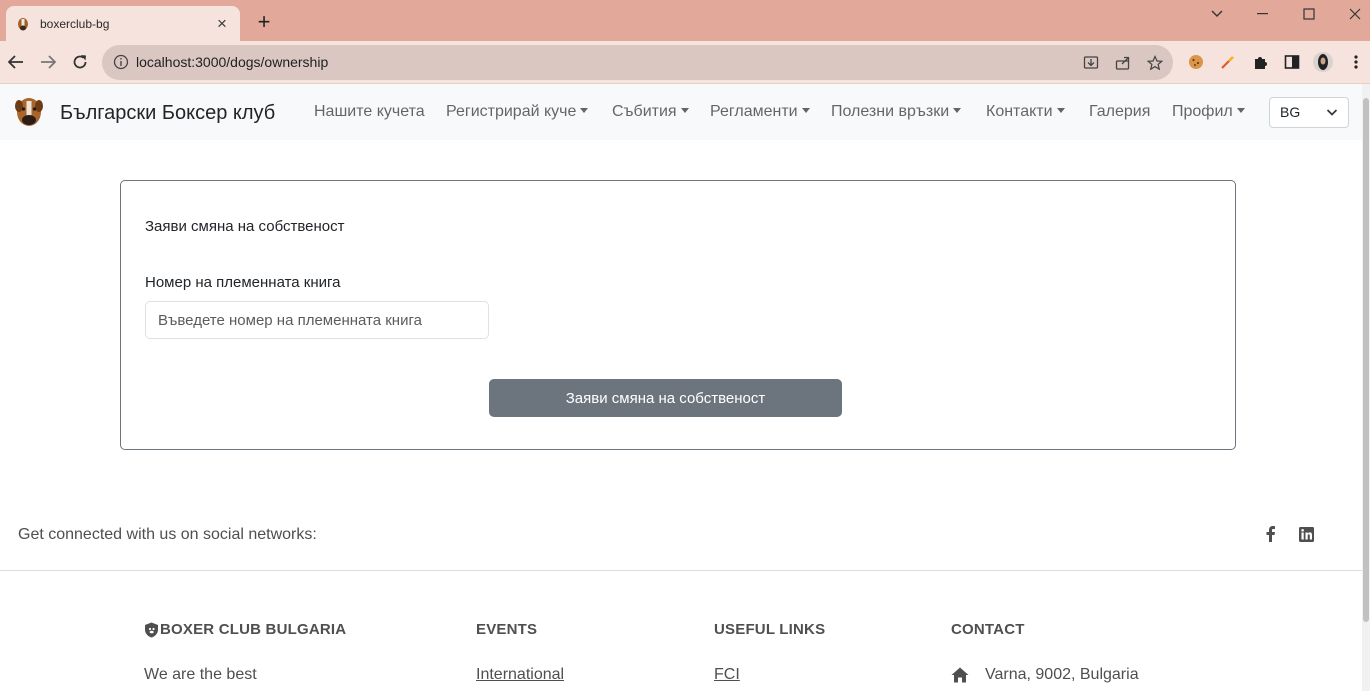  I want to click on boxer-logo-icon, so click(29, 112).